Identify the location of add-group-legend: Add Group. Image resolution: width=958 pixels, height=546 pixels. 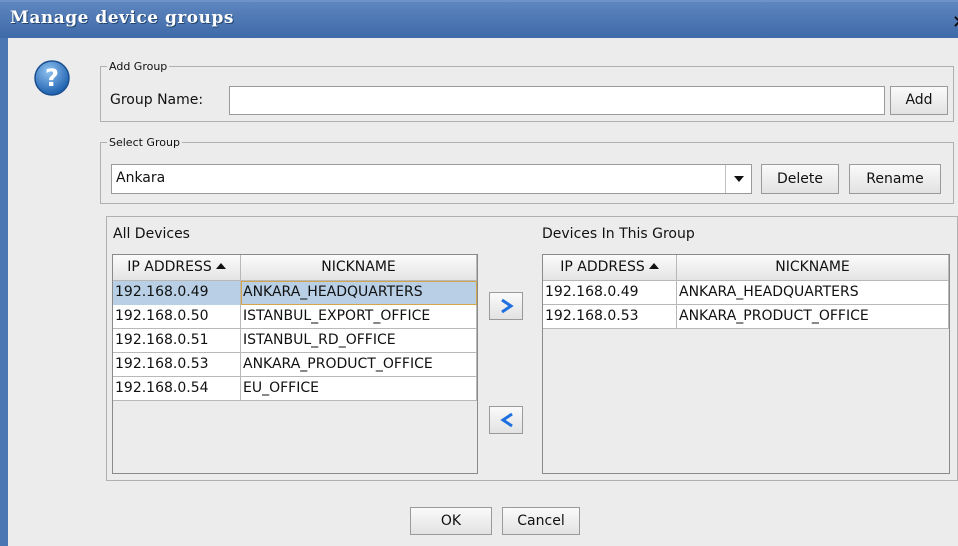
(138, 66).